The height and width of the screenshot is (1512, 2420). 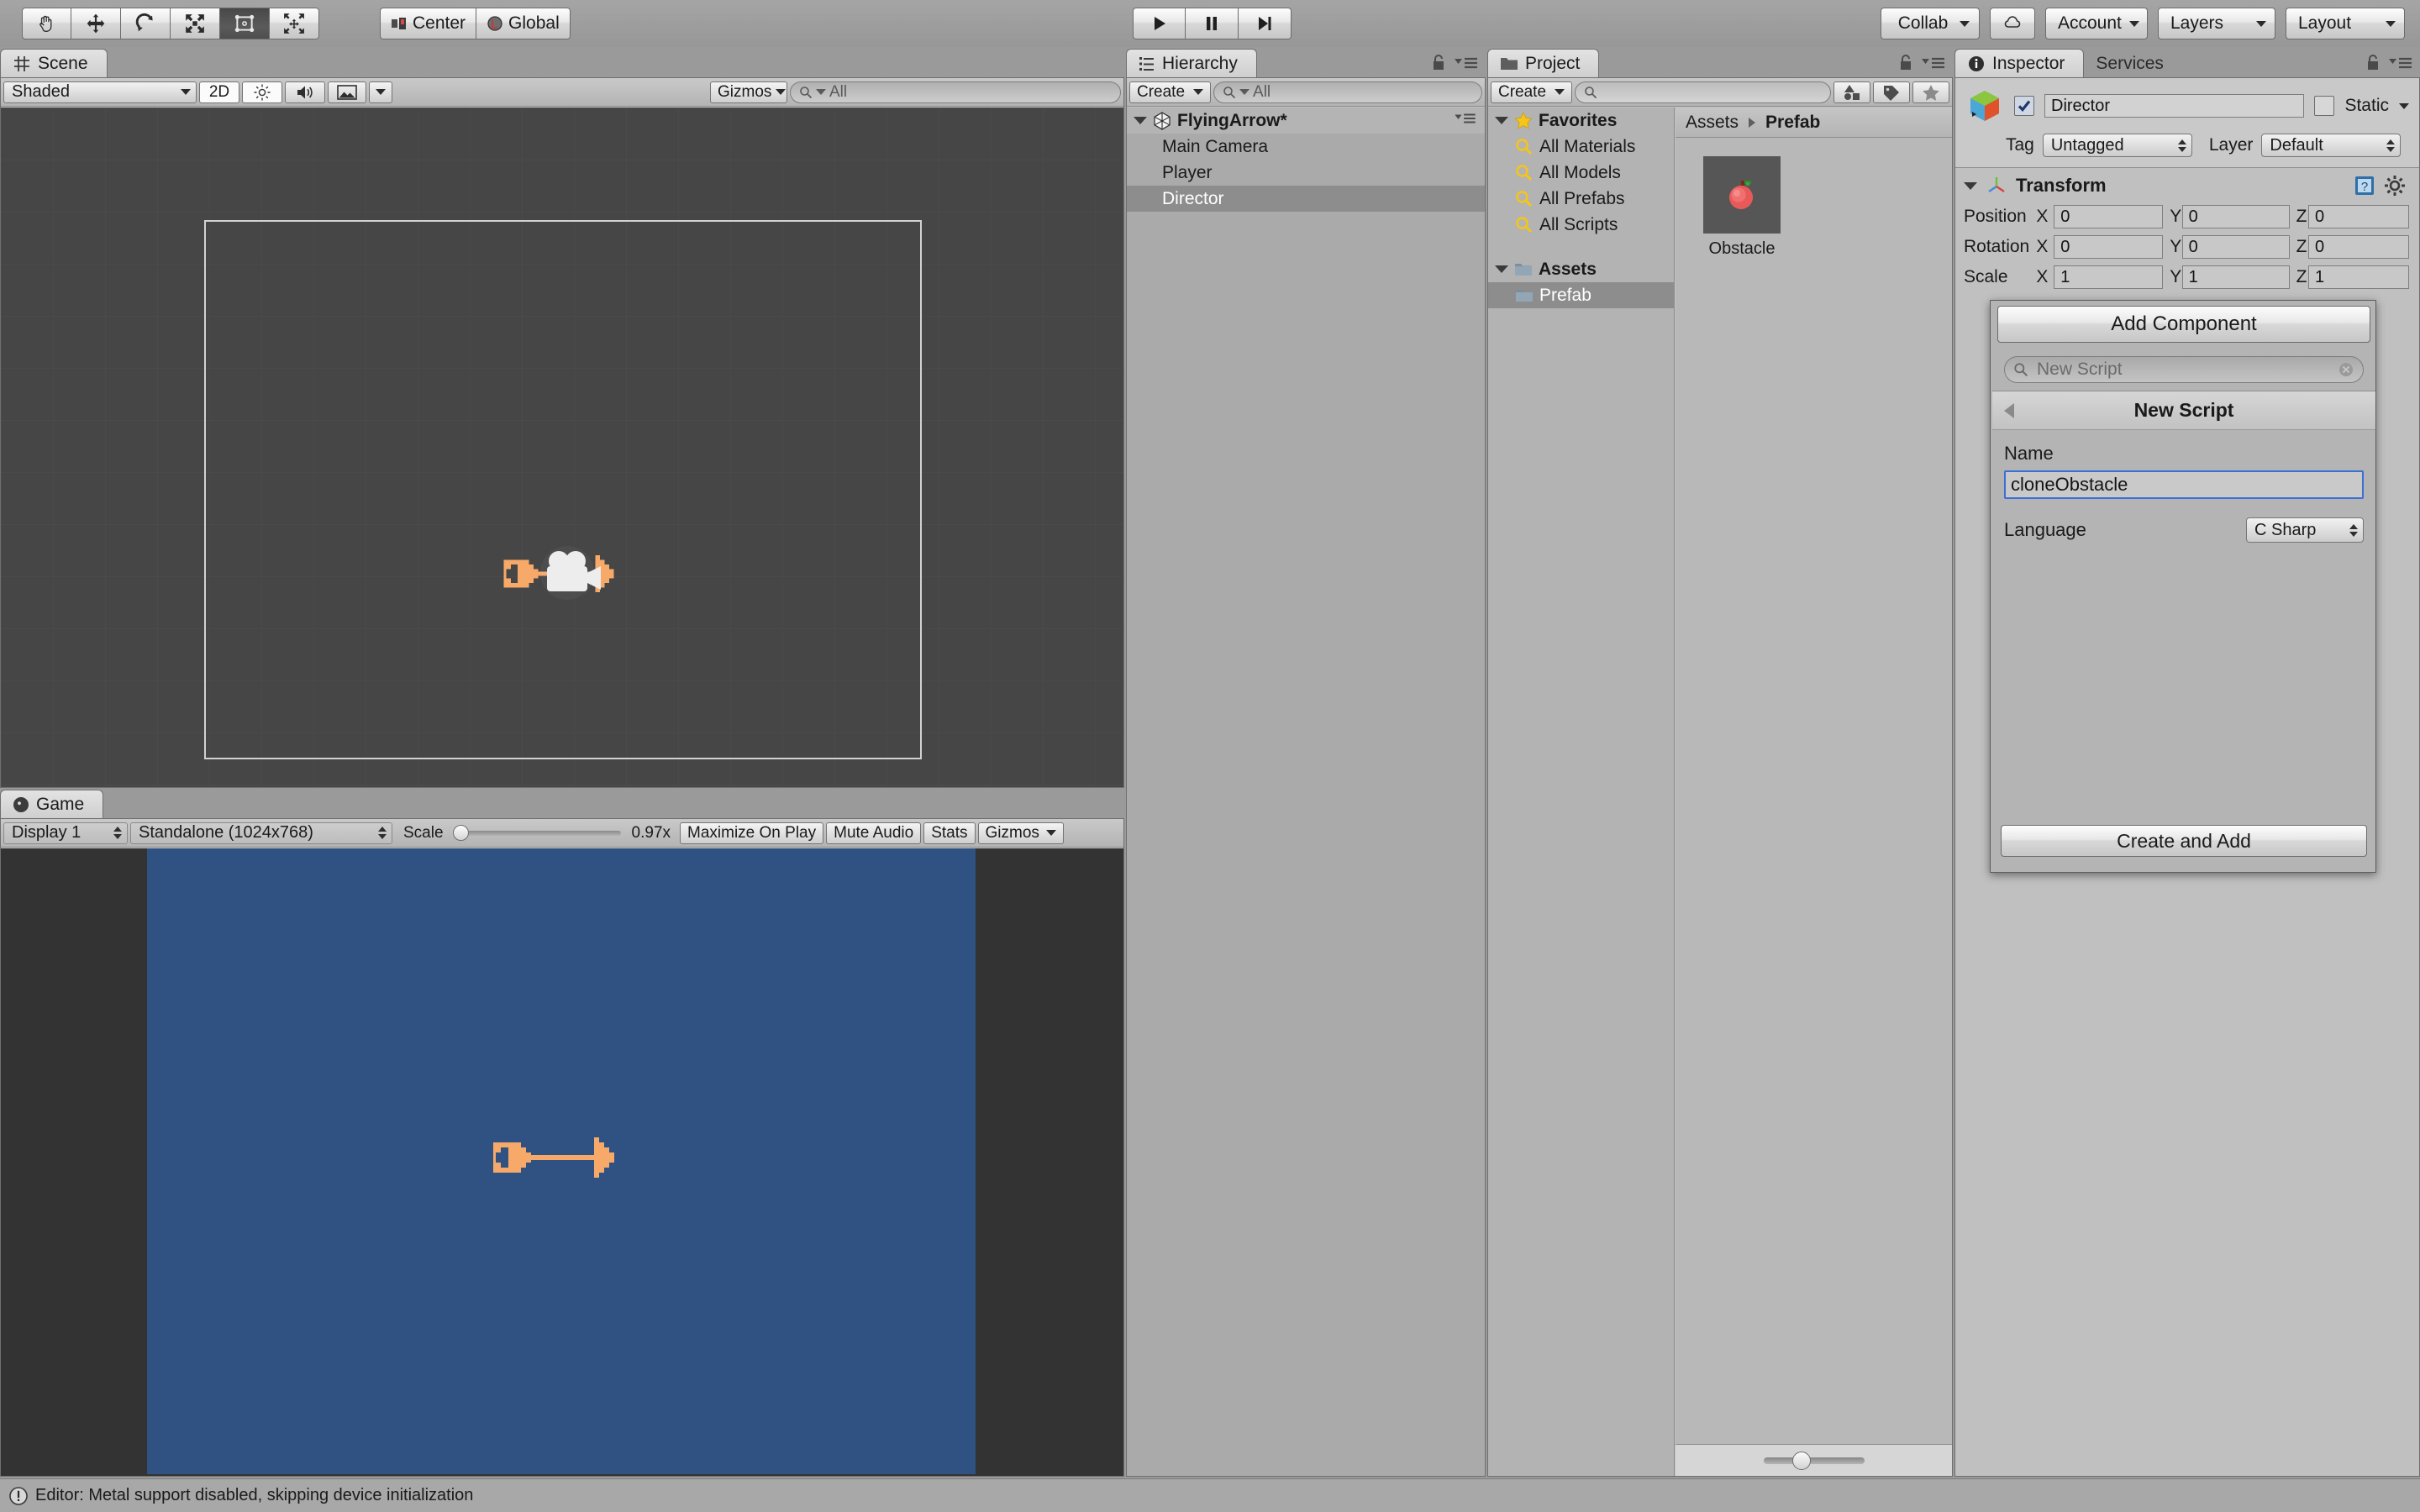 What do you see at coordinates (1793, 123) in the screenshot?
I see `breadcrumb-prefab: Prefab` at bounding box center [1793, 123].